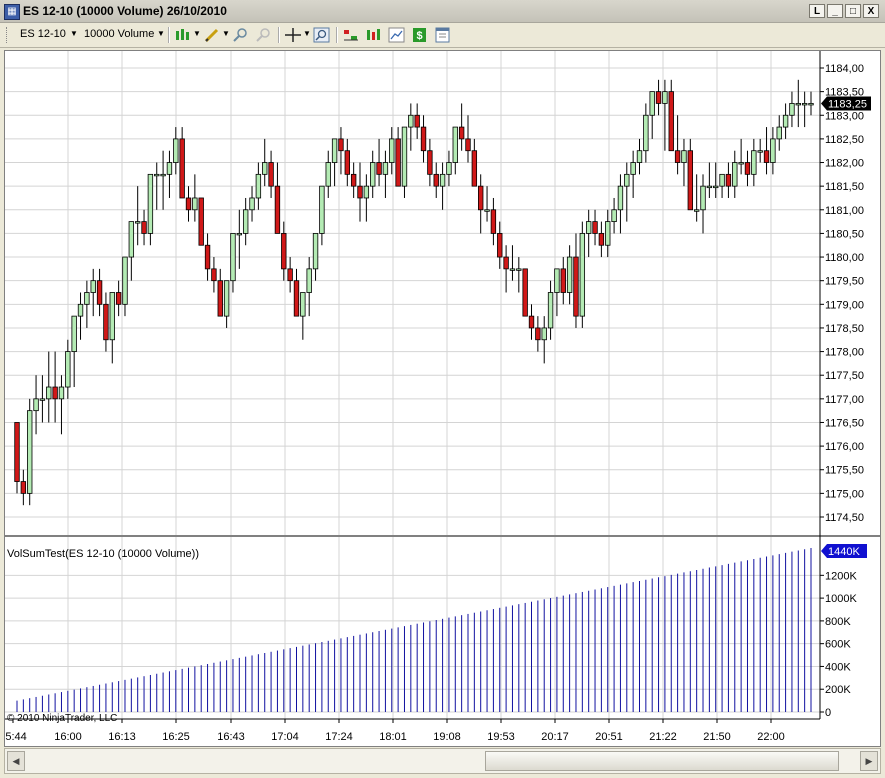 The height and width of the screenshot is (778, 885). Describe the element at coordinates (838, 667) in the screenshot. I see `indicator-tick-label: 400K` at that location.